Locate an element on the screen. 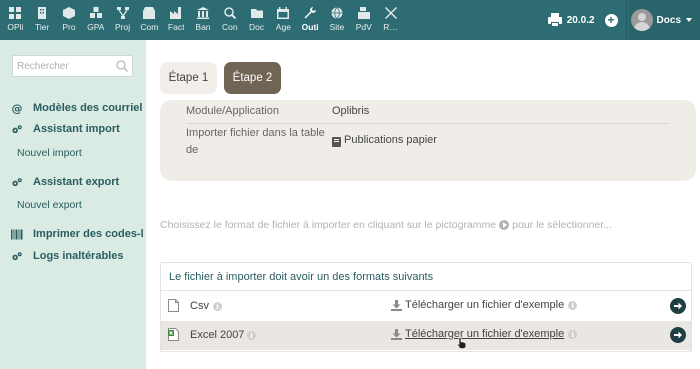 This screenshot has width=700, height=369. sidebar-item-label: Imprimer des codes-l is located at coordinates (88, 234).